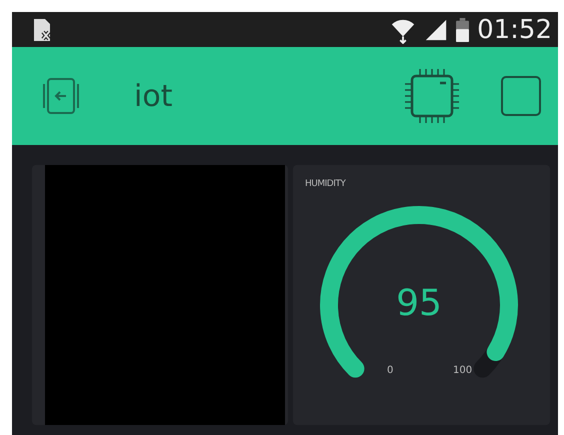 The image size is (564, 435). Describe the element at coordinates (432, 96) in the screenshot. I see `chip-icon` at that location.